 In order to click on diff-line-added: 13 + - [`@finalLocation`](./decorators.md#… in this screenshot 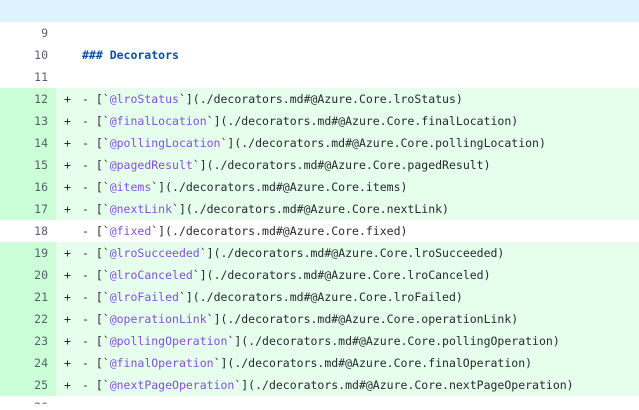, I will do `click(319, 121)`.